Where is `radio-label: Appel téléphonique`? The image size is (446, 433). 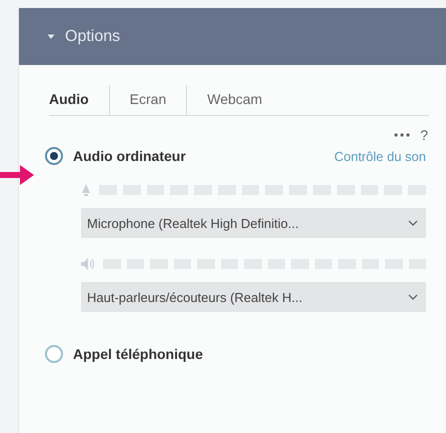
radio-label: Appel téléphonique is located at coordinates (138, 354).